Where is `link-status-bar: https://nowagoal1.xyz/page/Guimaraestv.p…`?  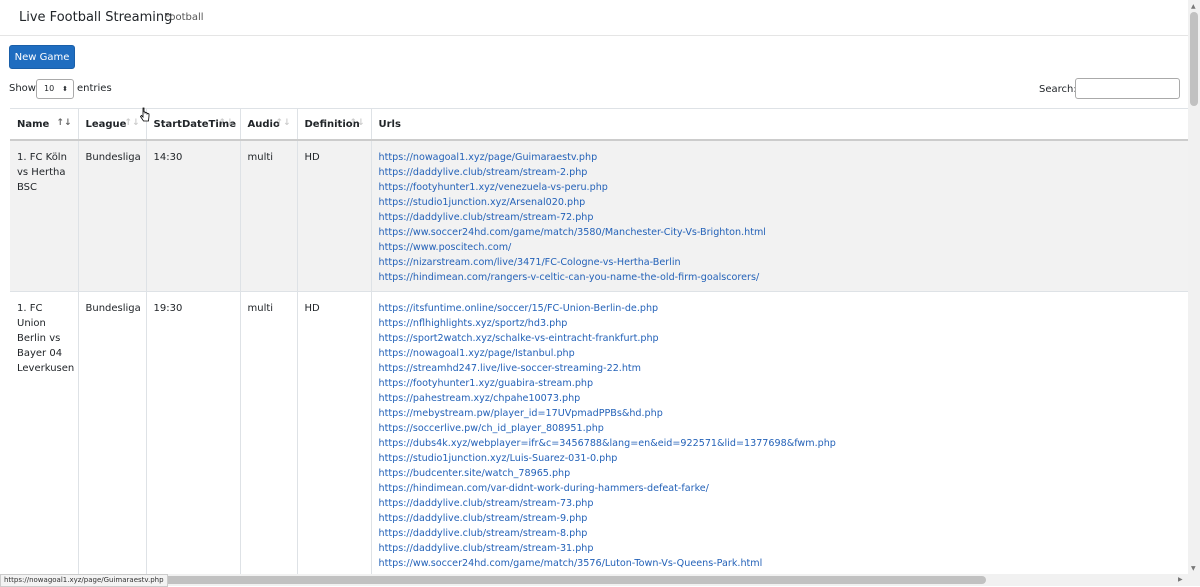
link-status-bar: https://nowagoal1.xyz/page/Guimaraestv.p… is located at coordinates (84, 580).